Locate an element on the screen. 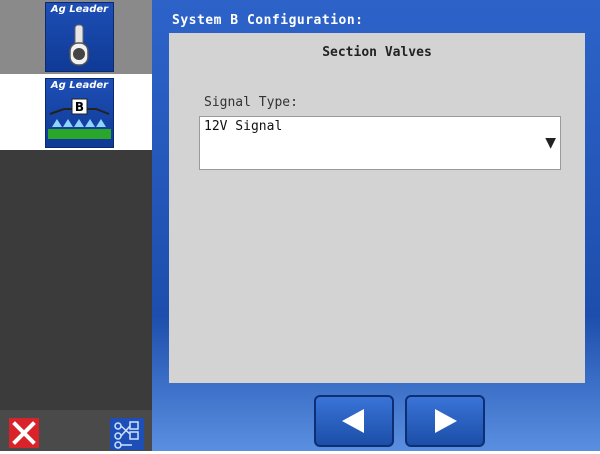  section-heading: Section Valves is located at coordinates (377, 52).